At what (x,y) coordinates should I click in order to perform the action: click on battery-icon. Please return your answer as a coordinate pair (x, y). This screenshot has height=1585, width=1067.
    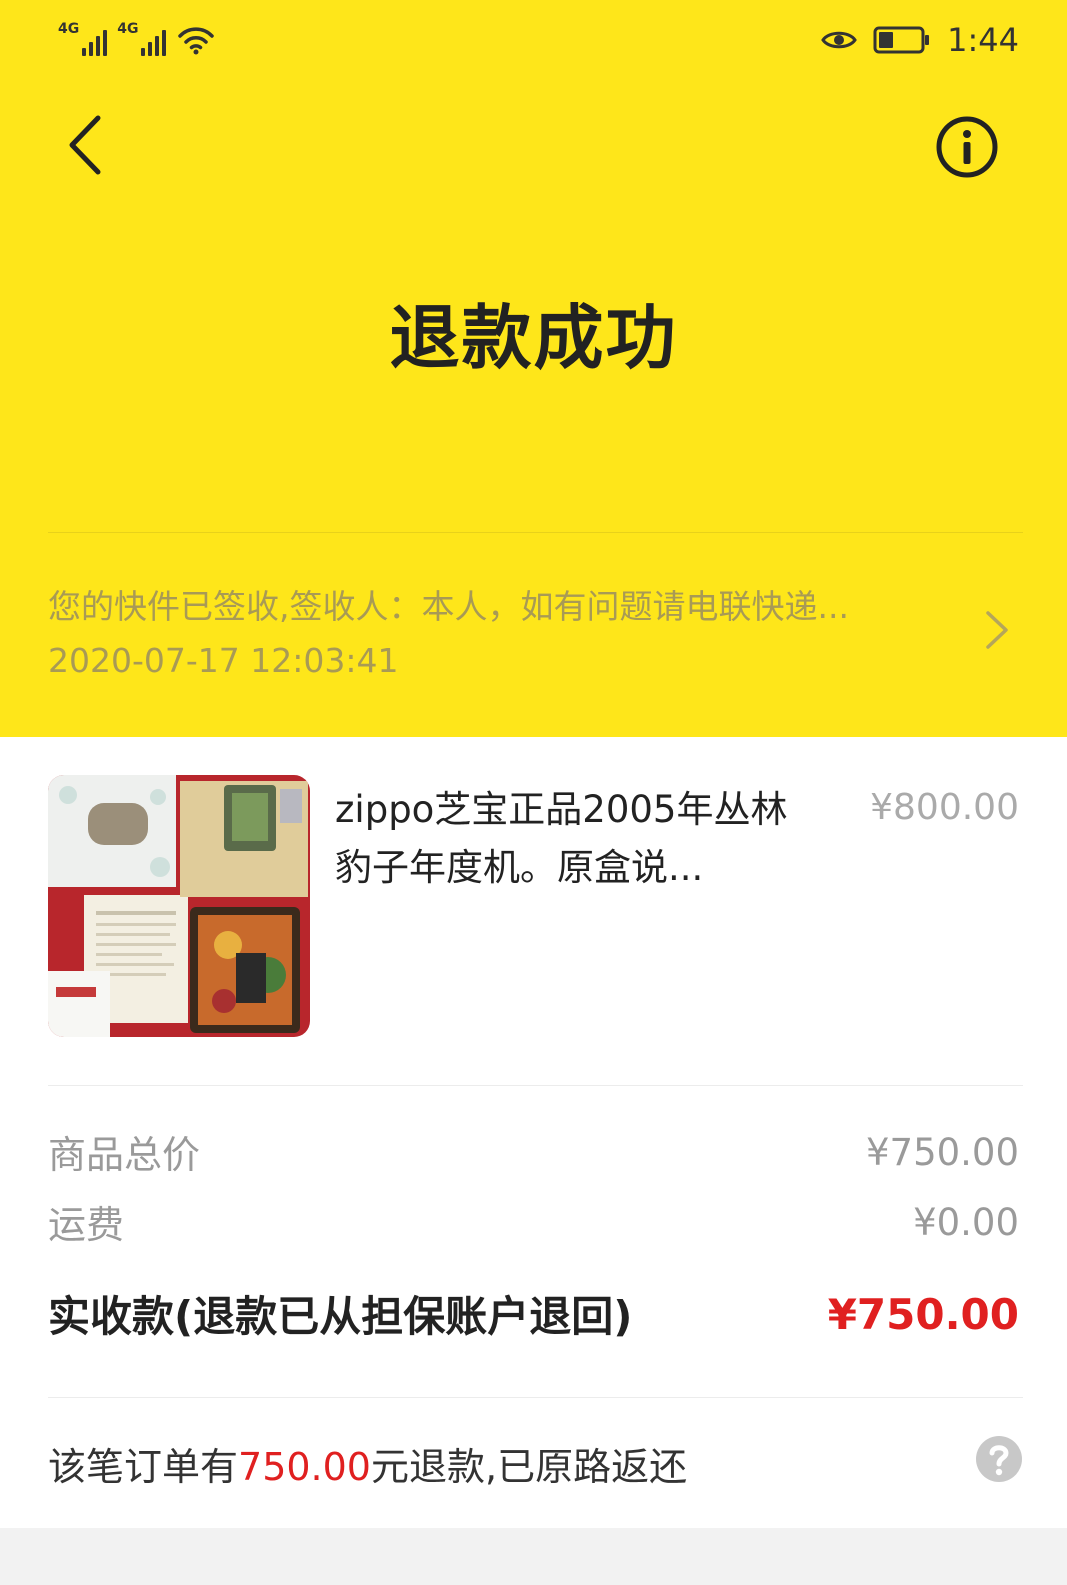
    Looking at the image, I should click on (901, 40).